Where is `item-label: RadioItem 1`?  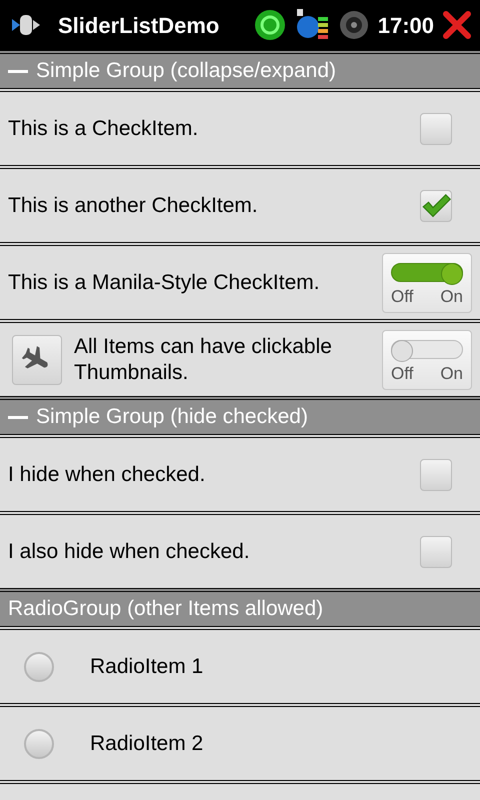
item-label: RadioItem 1 is located at coordinates (147, 667).